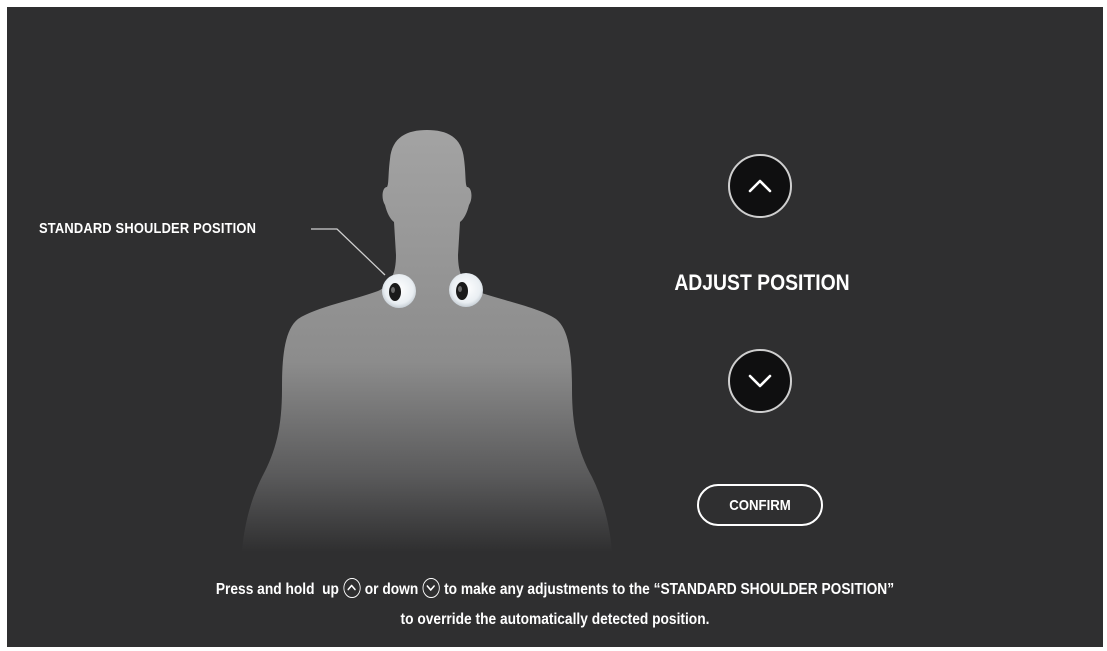 The image size is (1107, 651). I want to click on left-roller, so click(399, 291).